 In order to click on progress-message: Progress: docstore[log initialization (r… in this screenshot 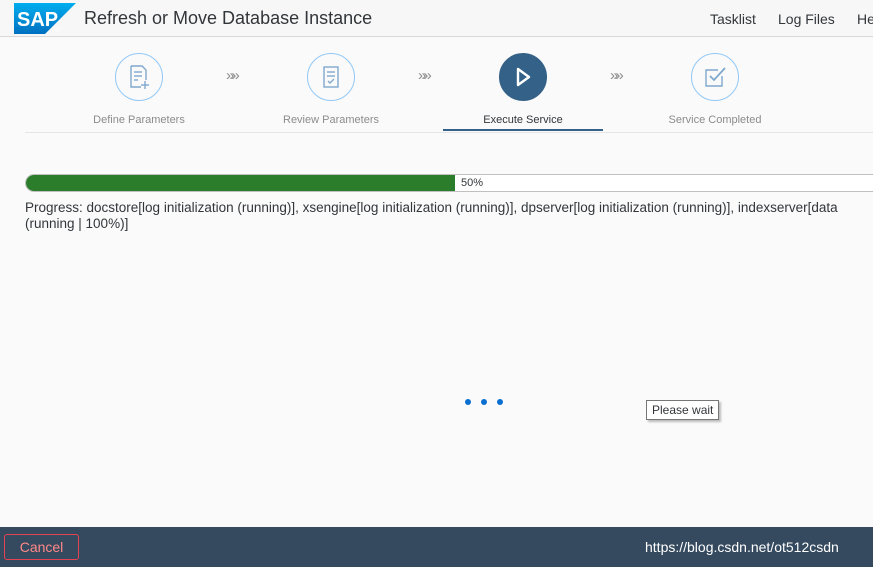, I will do `click(431, 215)`.